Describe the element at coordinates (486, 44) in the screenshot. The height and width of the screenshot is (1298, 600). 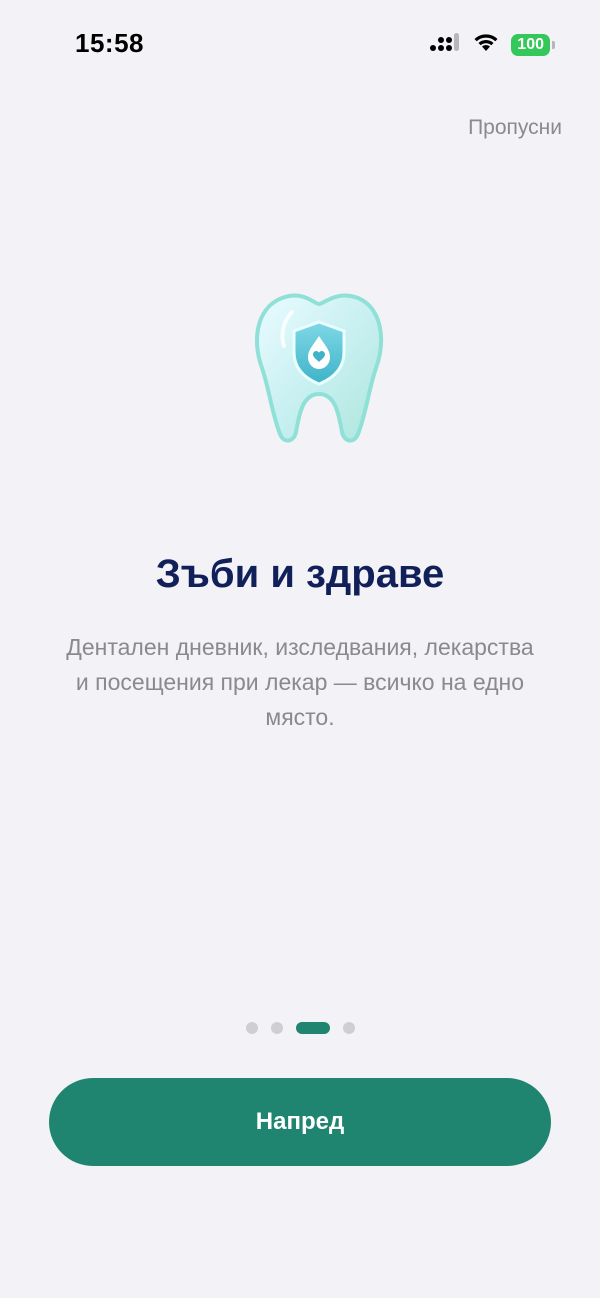
I see `wifi-icon` at that location.